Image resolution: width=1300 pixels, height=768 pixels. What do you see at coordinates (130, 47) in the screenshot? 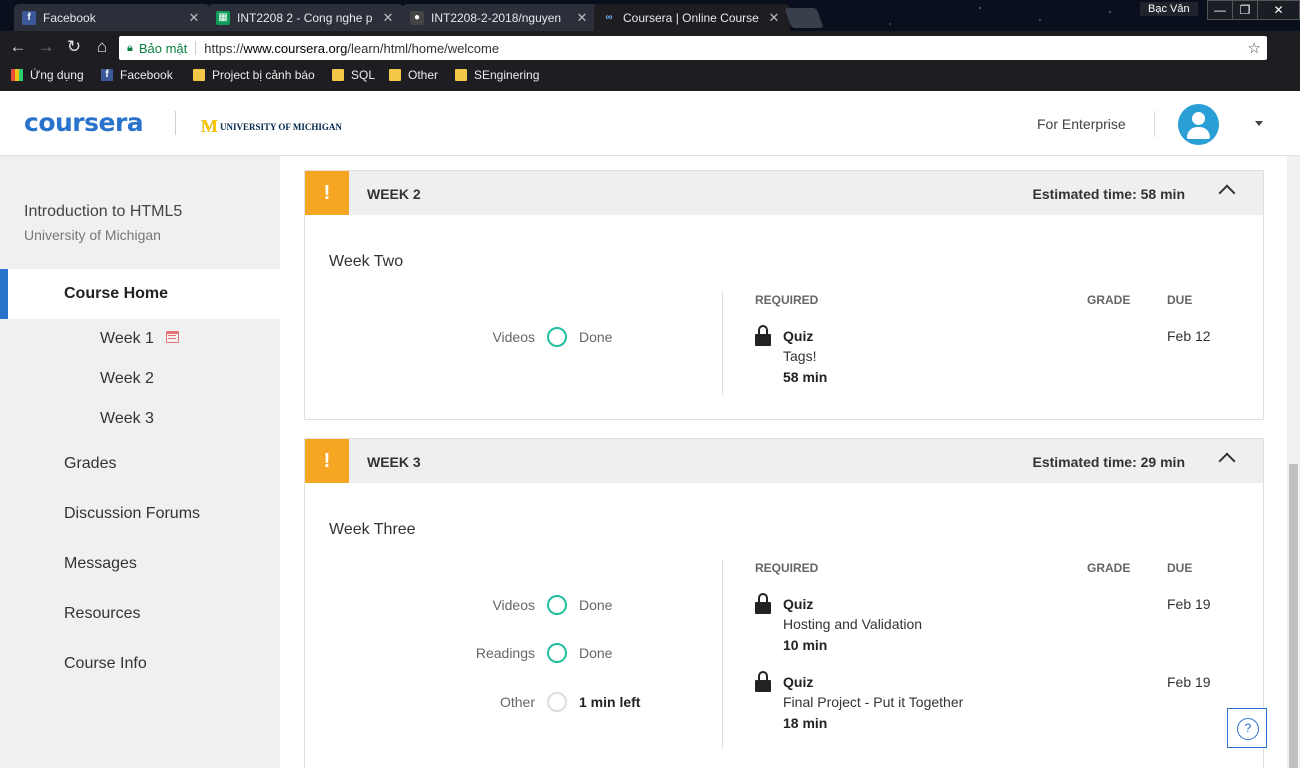
I see `lock-icon: 🔒︎` at bounding box center [130, 47].